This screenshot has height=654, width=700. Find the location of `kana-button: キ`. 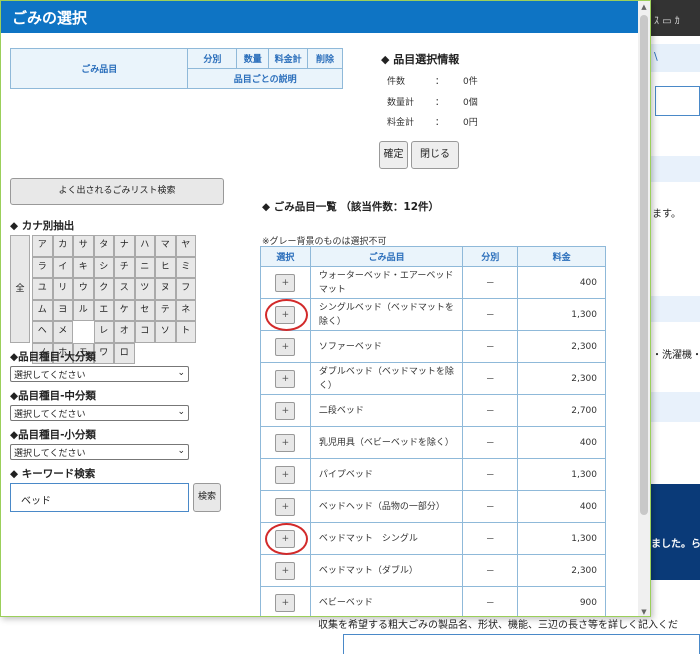

kana-button: キ is located at coordinates (83, 267).